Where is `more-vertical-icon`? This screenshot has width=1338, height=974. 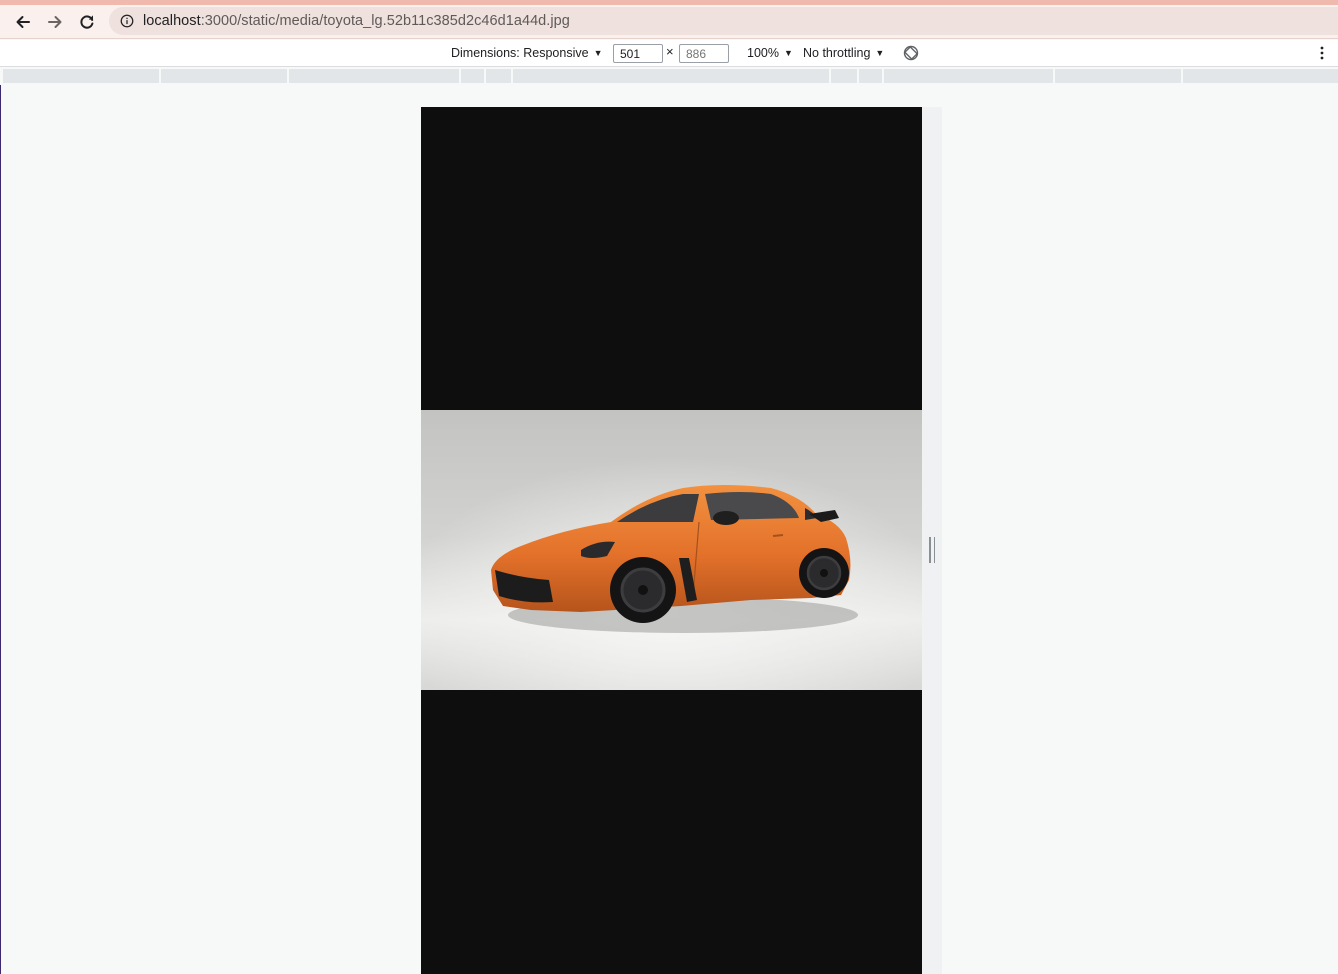
more-vertical-icon is located at coordinates (1322, 53).